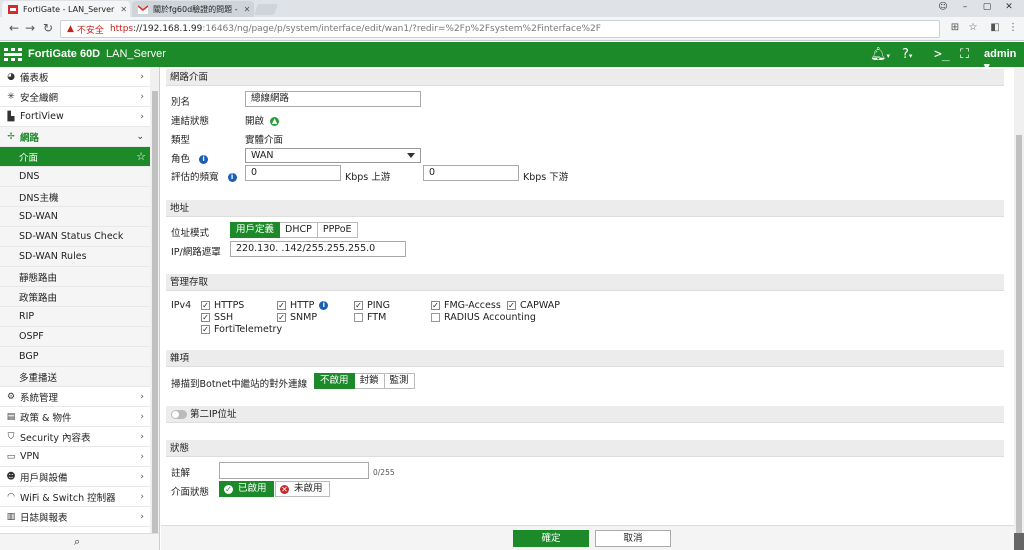 The image size is (1024, 550). I want to click on cancel-button: 取消, so click(633, 538).